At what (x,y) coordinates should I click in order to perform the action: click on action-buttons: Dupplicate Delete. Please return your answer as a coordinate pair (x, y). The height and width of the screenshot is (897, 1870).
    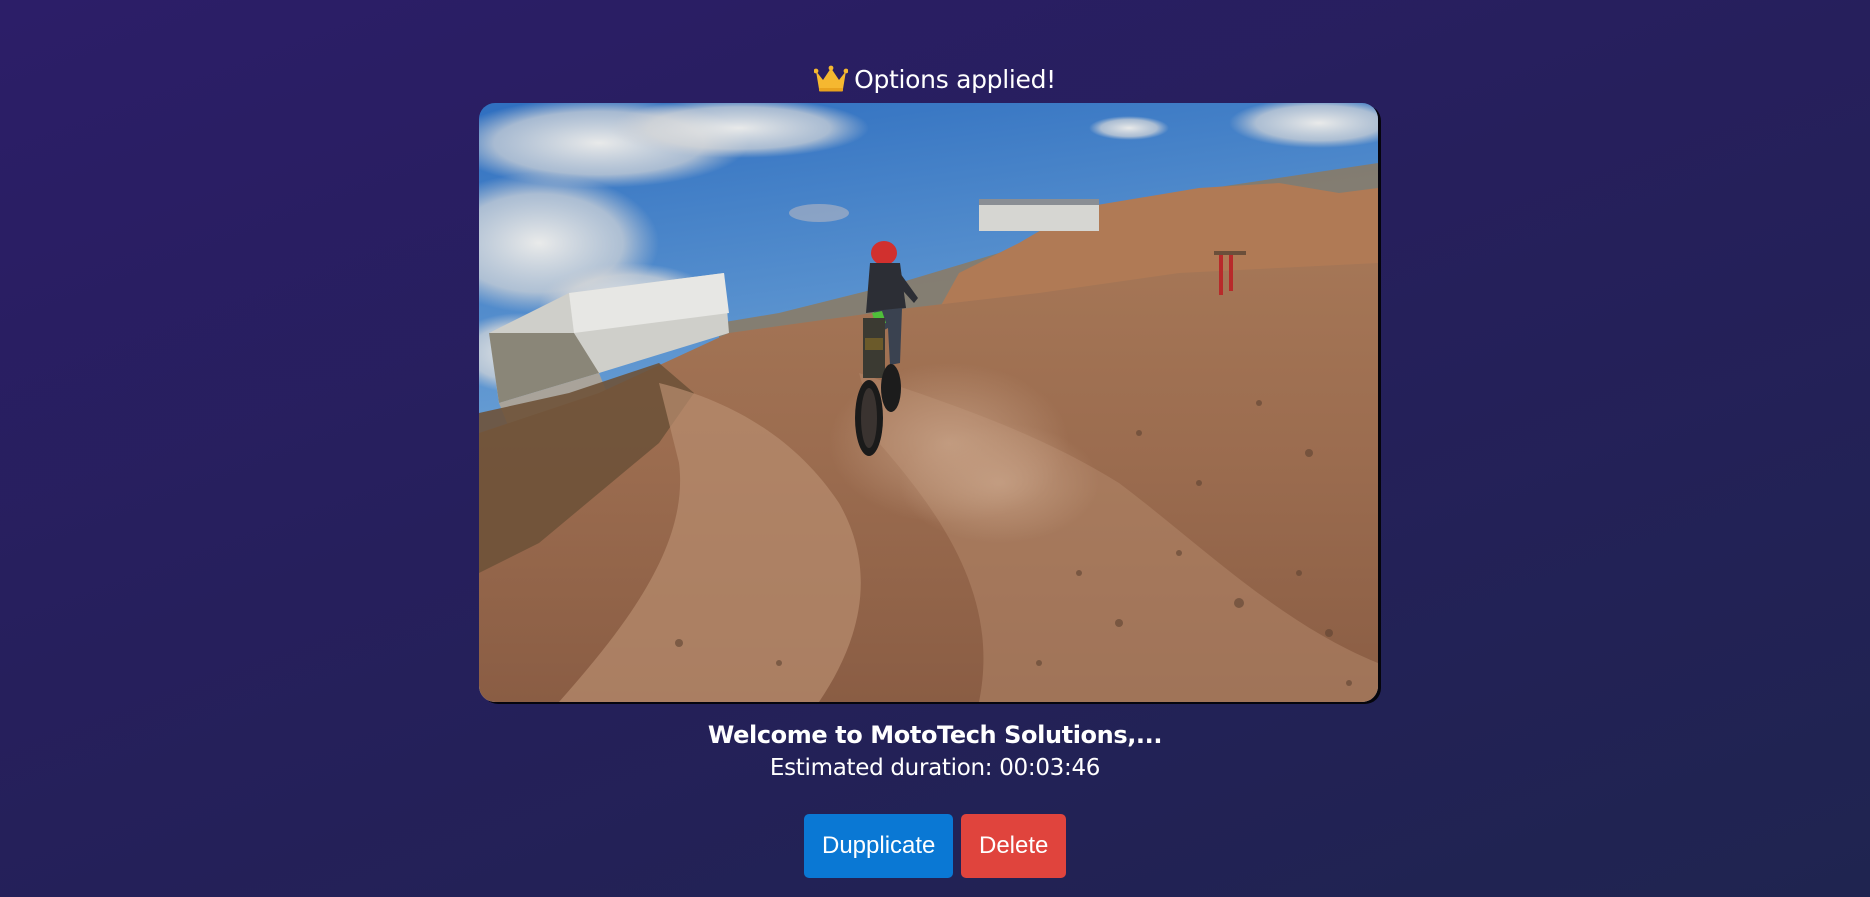
    Looking at the image, I should click on (935, 846).